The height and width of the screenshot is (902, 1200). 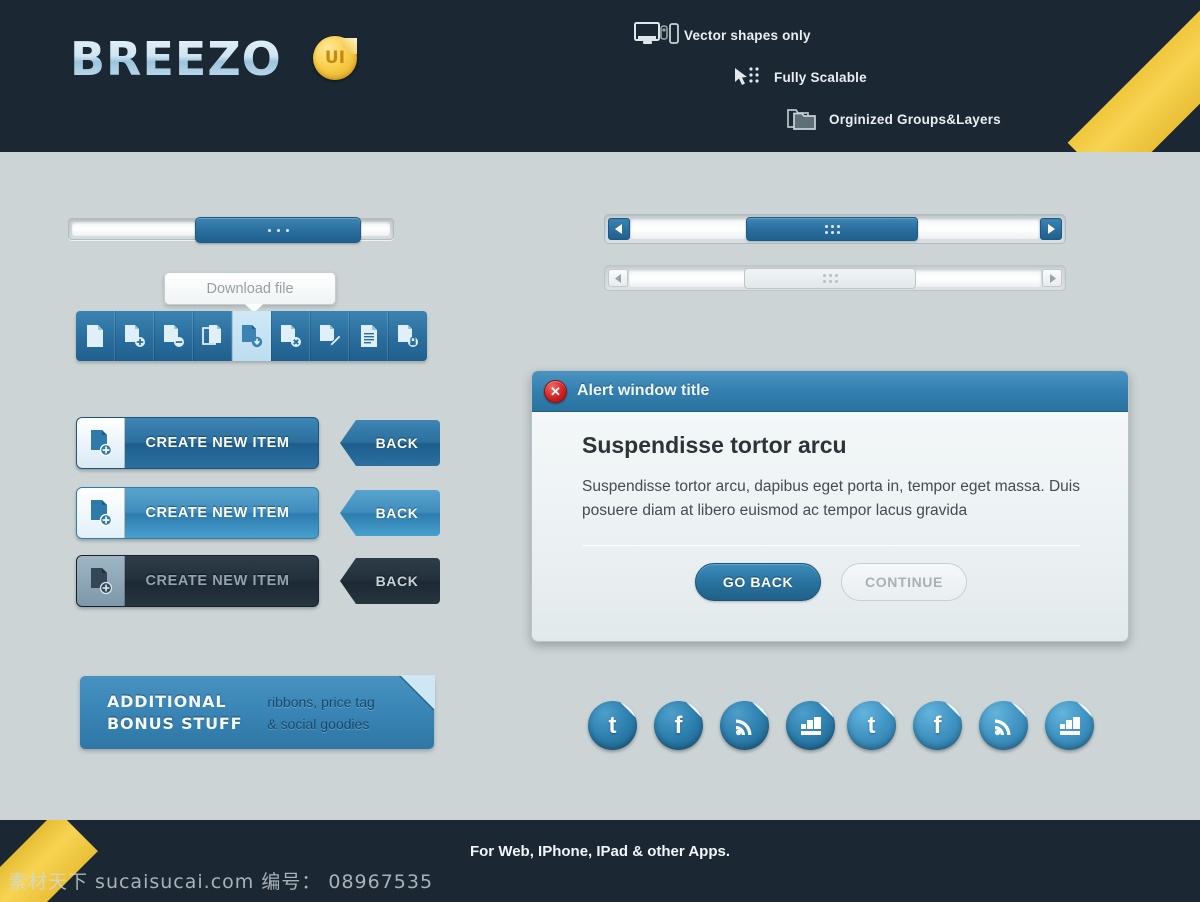 What do you see at coordinates (321, 701) in the screenshot?
I see `ribbon-sub-line1: ribbons, price tag` at bounding box center [321, 701].